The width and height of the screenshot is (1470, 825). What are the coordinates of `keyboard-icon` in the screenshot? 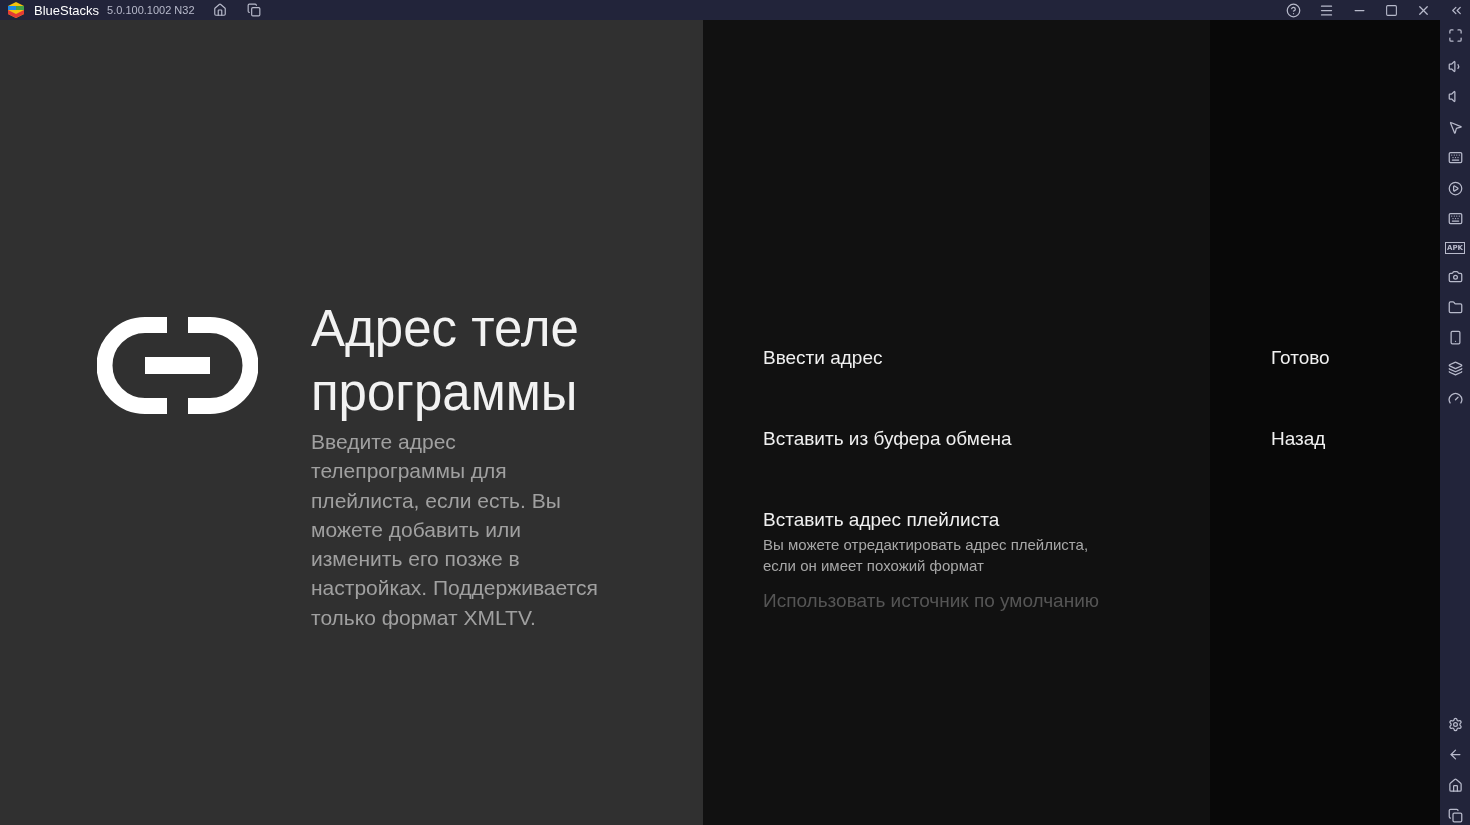 It's located at (1455, 157).